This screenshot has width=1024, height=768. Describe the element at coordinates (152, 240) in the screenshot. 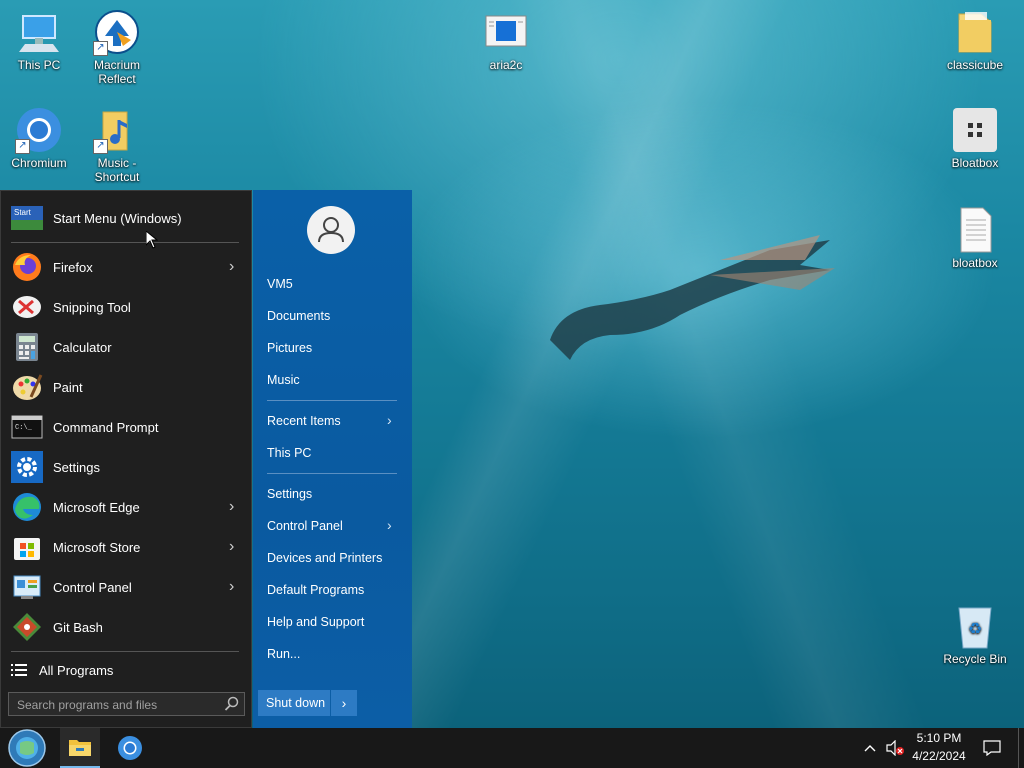

I see `mouse-cursor-icon` at that location.